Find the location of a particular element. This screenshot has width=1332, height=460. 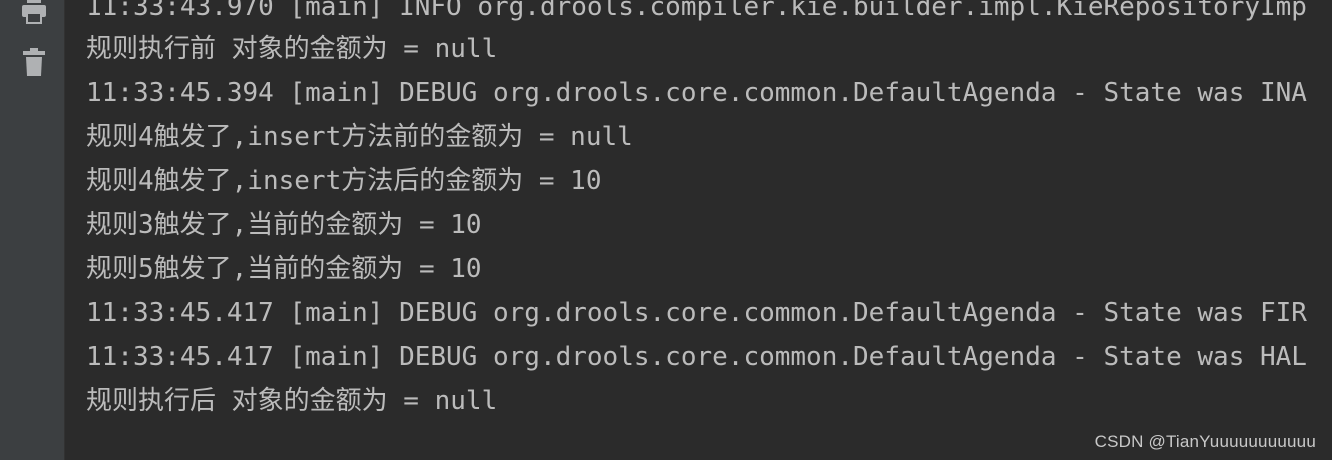

console-line: 规则3触发了,当前的金额为 = 10 is located at coordinates (284, 225).